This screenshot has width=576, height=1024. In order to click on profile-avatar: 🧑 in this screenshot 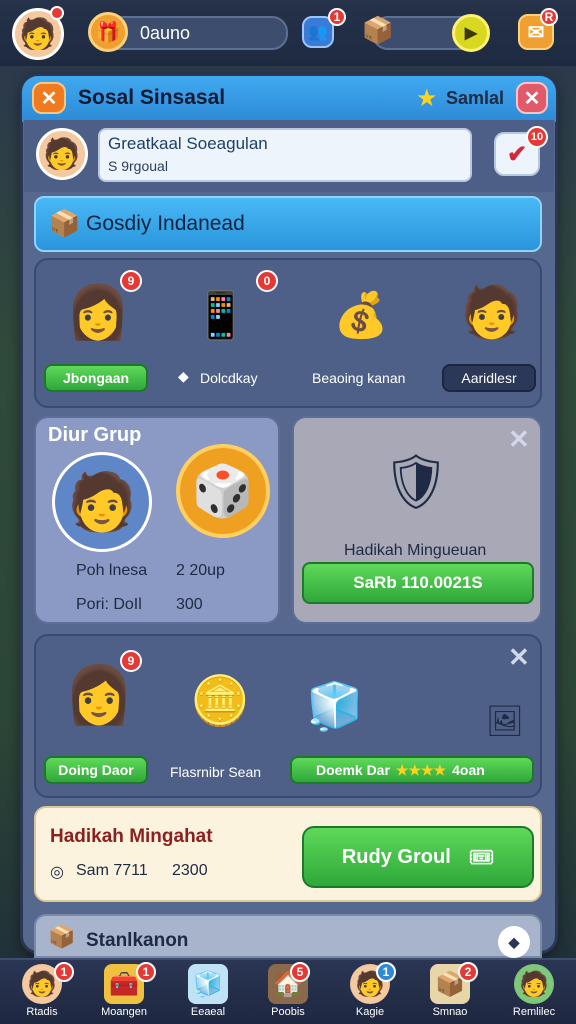, I will do `click(62, 154)`.